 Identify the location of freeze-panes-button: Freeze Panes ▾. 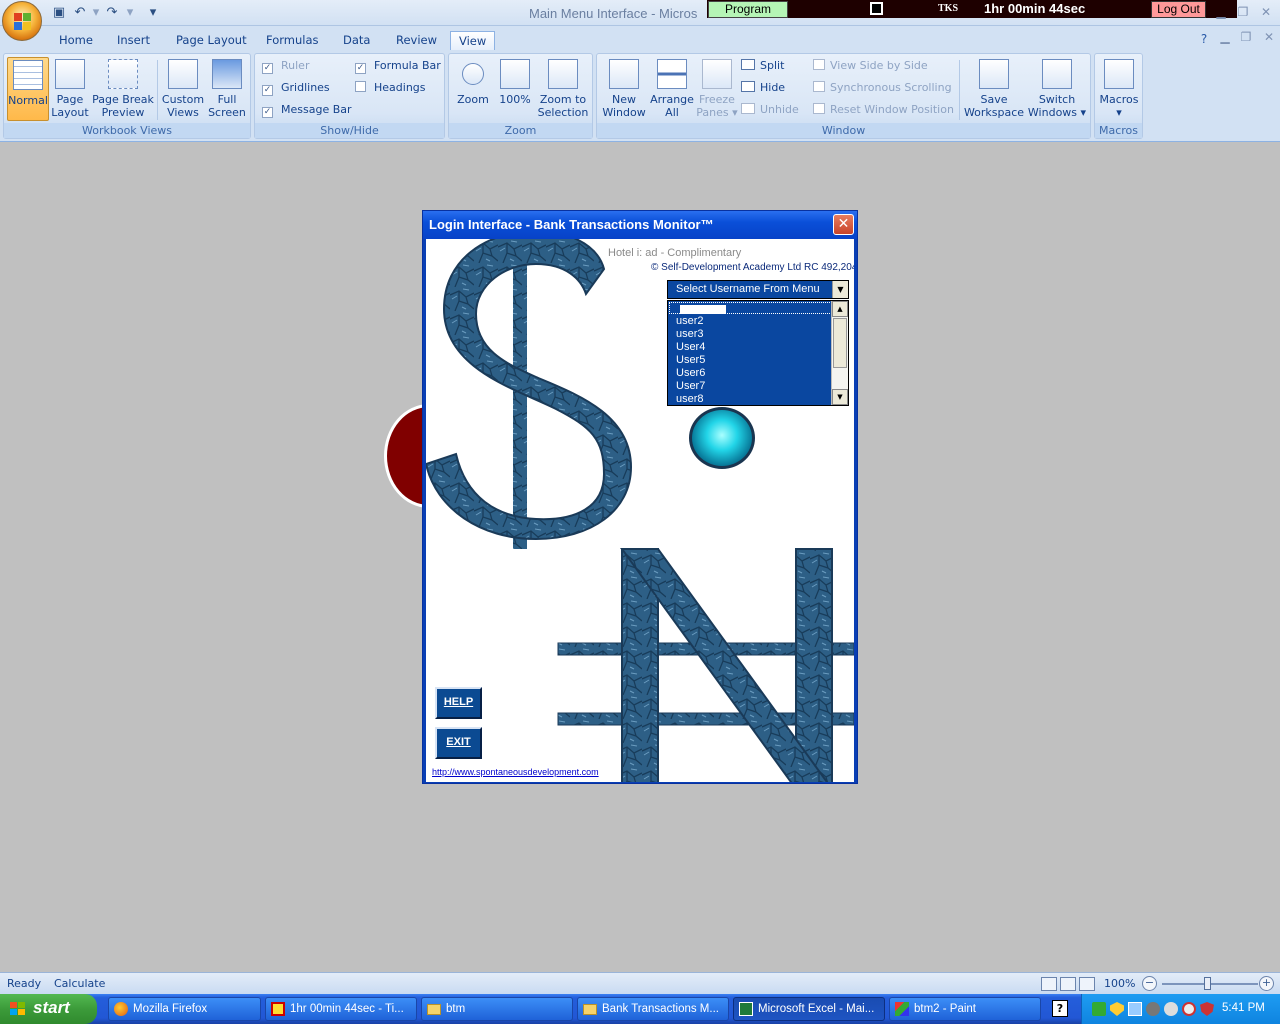
(717, 89).